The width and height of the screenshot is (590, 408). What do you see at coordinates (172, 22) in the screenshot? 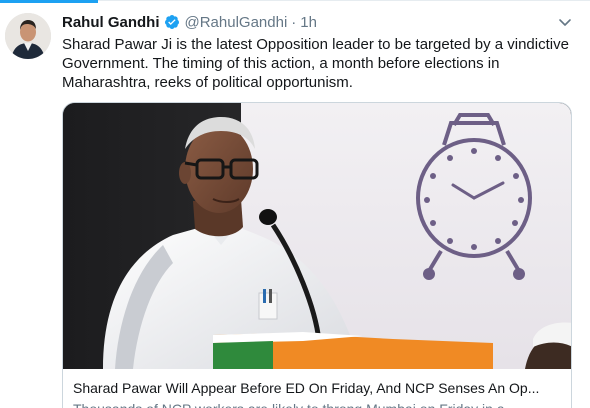
I see `verified-badge-icon` at bounding box center [172, 22].